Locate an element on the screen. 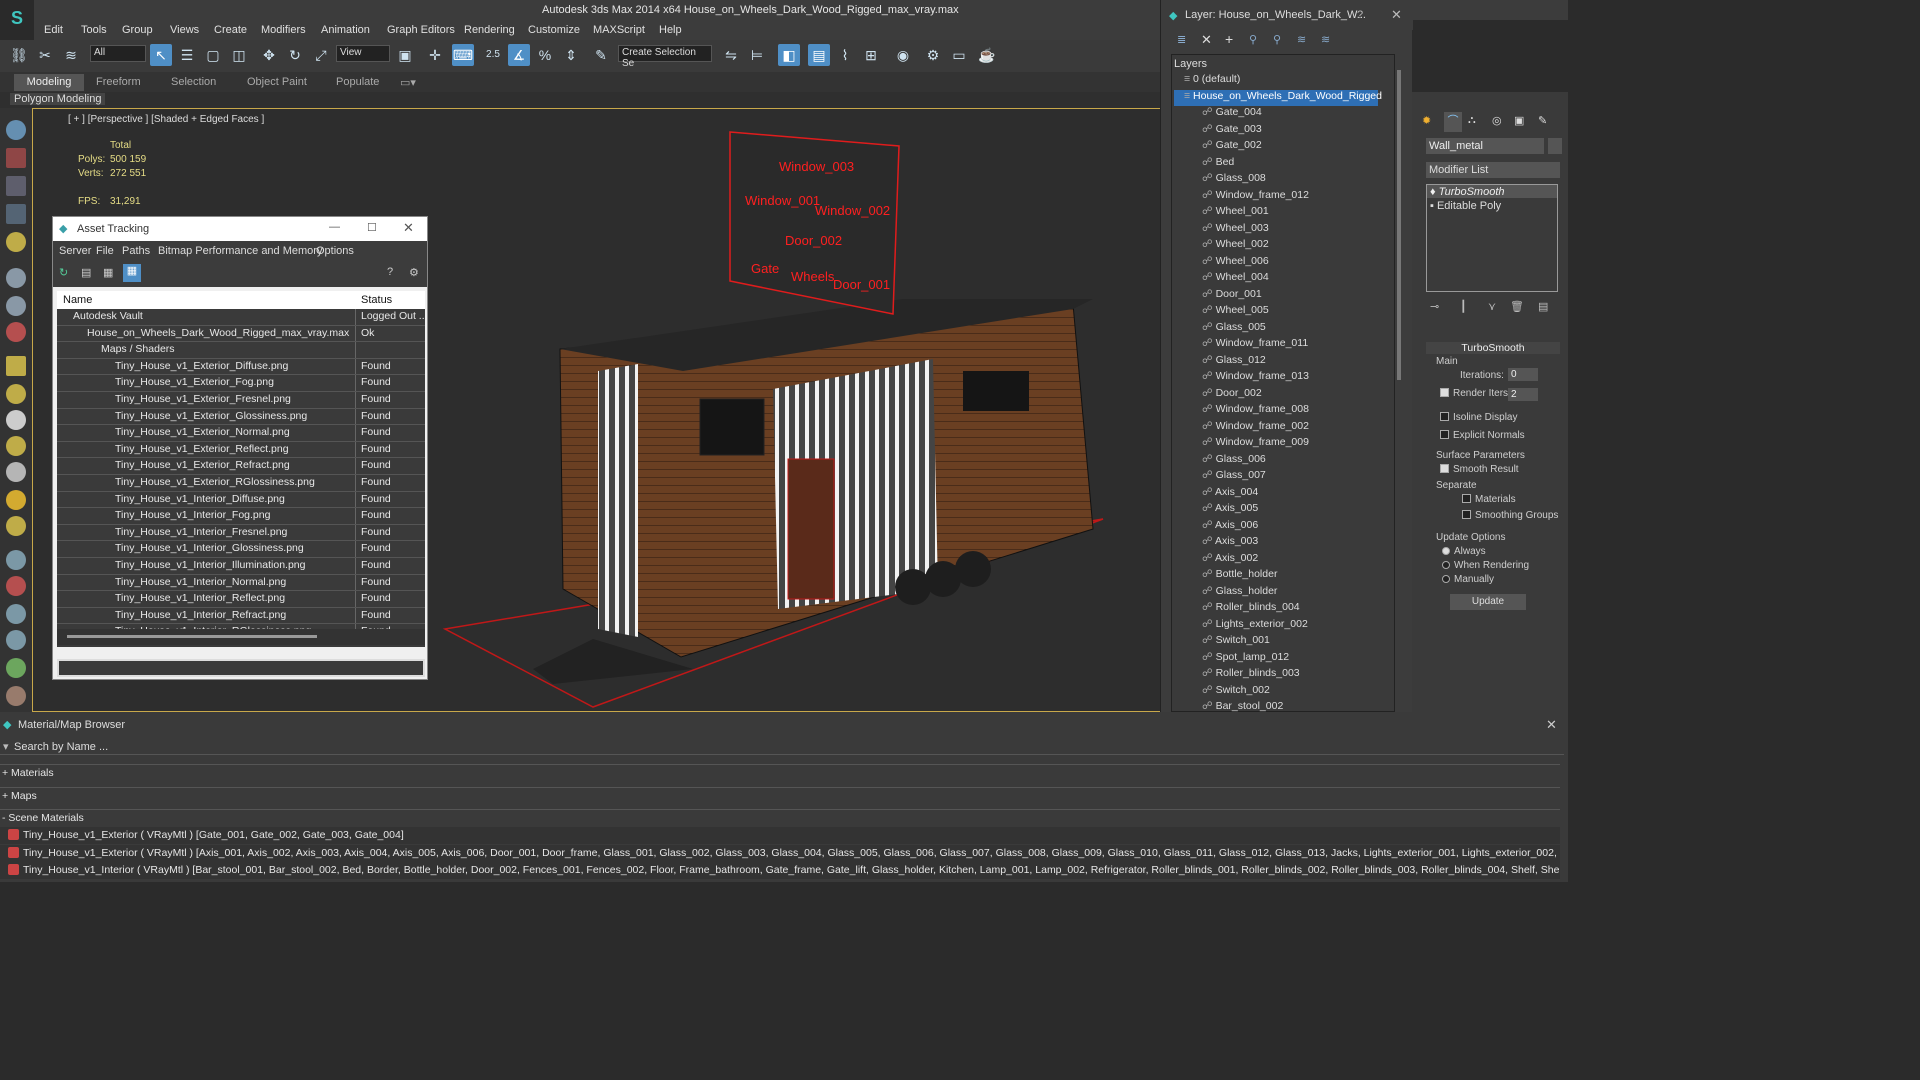 This screenshot has width=1920, height=1080. layer-object-item: ☍ Gate_003 is located at coordinates (1307, 131).